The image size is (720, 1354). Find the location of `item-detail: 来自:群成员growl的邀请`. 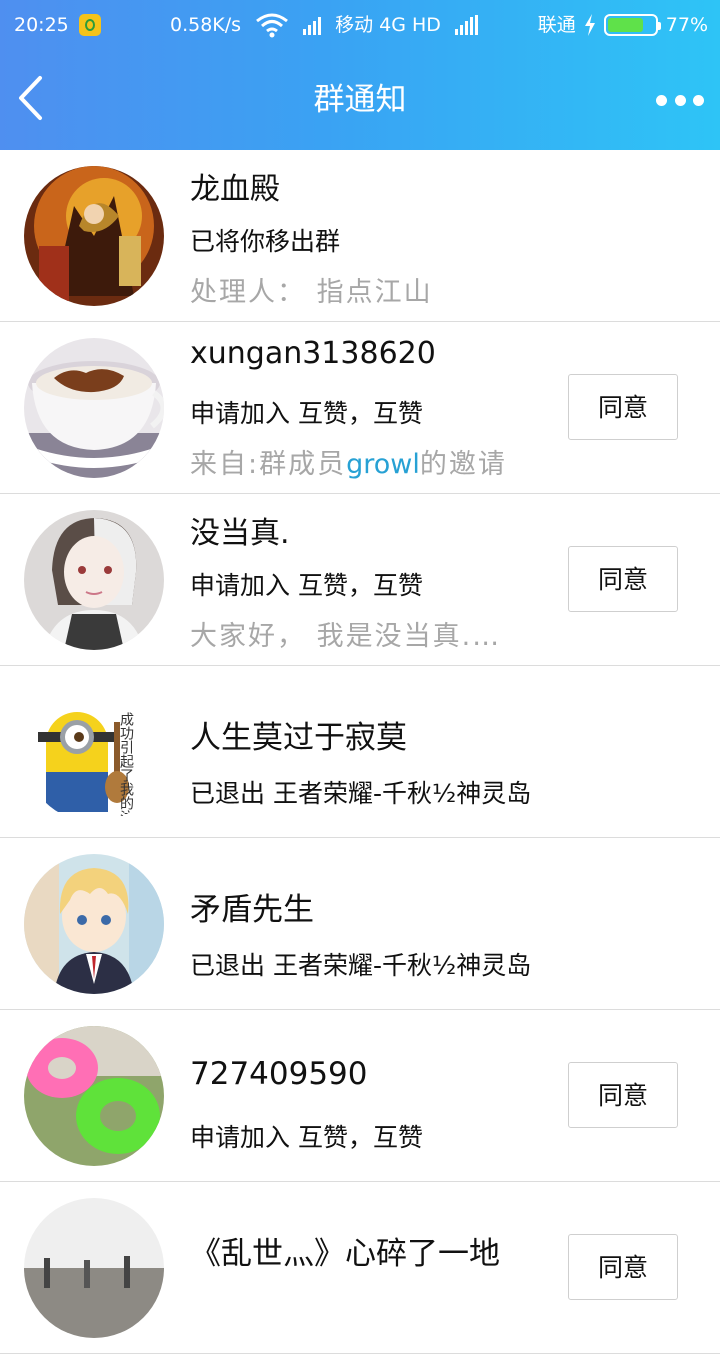

item-detail: 来自:群成员growl的邀请 is located at coordinates (348, 461).